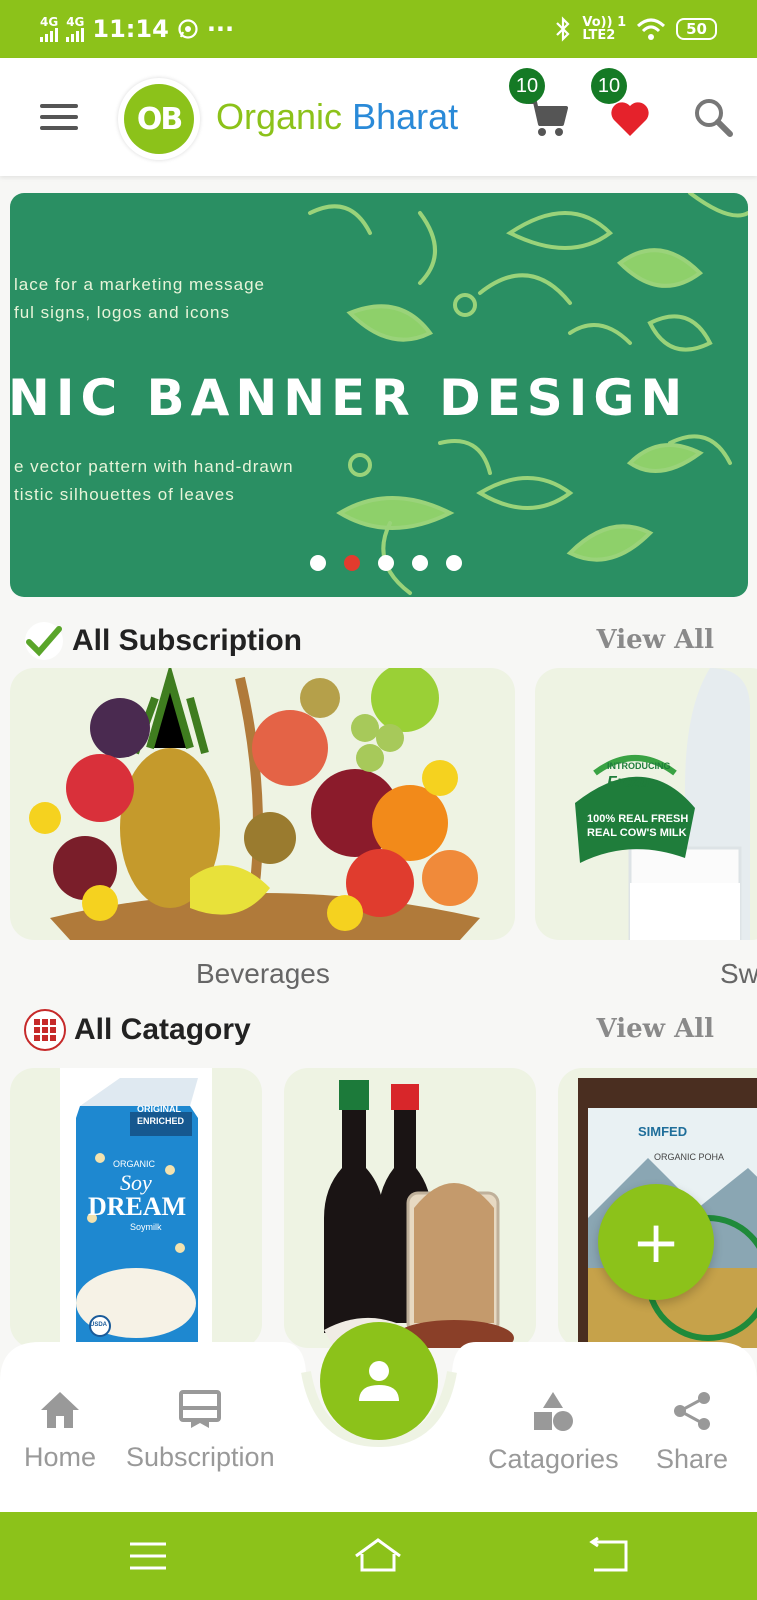 Image resolution: width=757 pixels, height=1600 pixels. What do you see at coordinates (279, 116) in the screenshot?
I see `brand-first-word: Organic` at bounding box center [279, 116].